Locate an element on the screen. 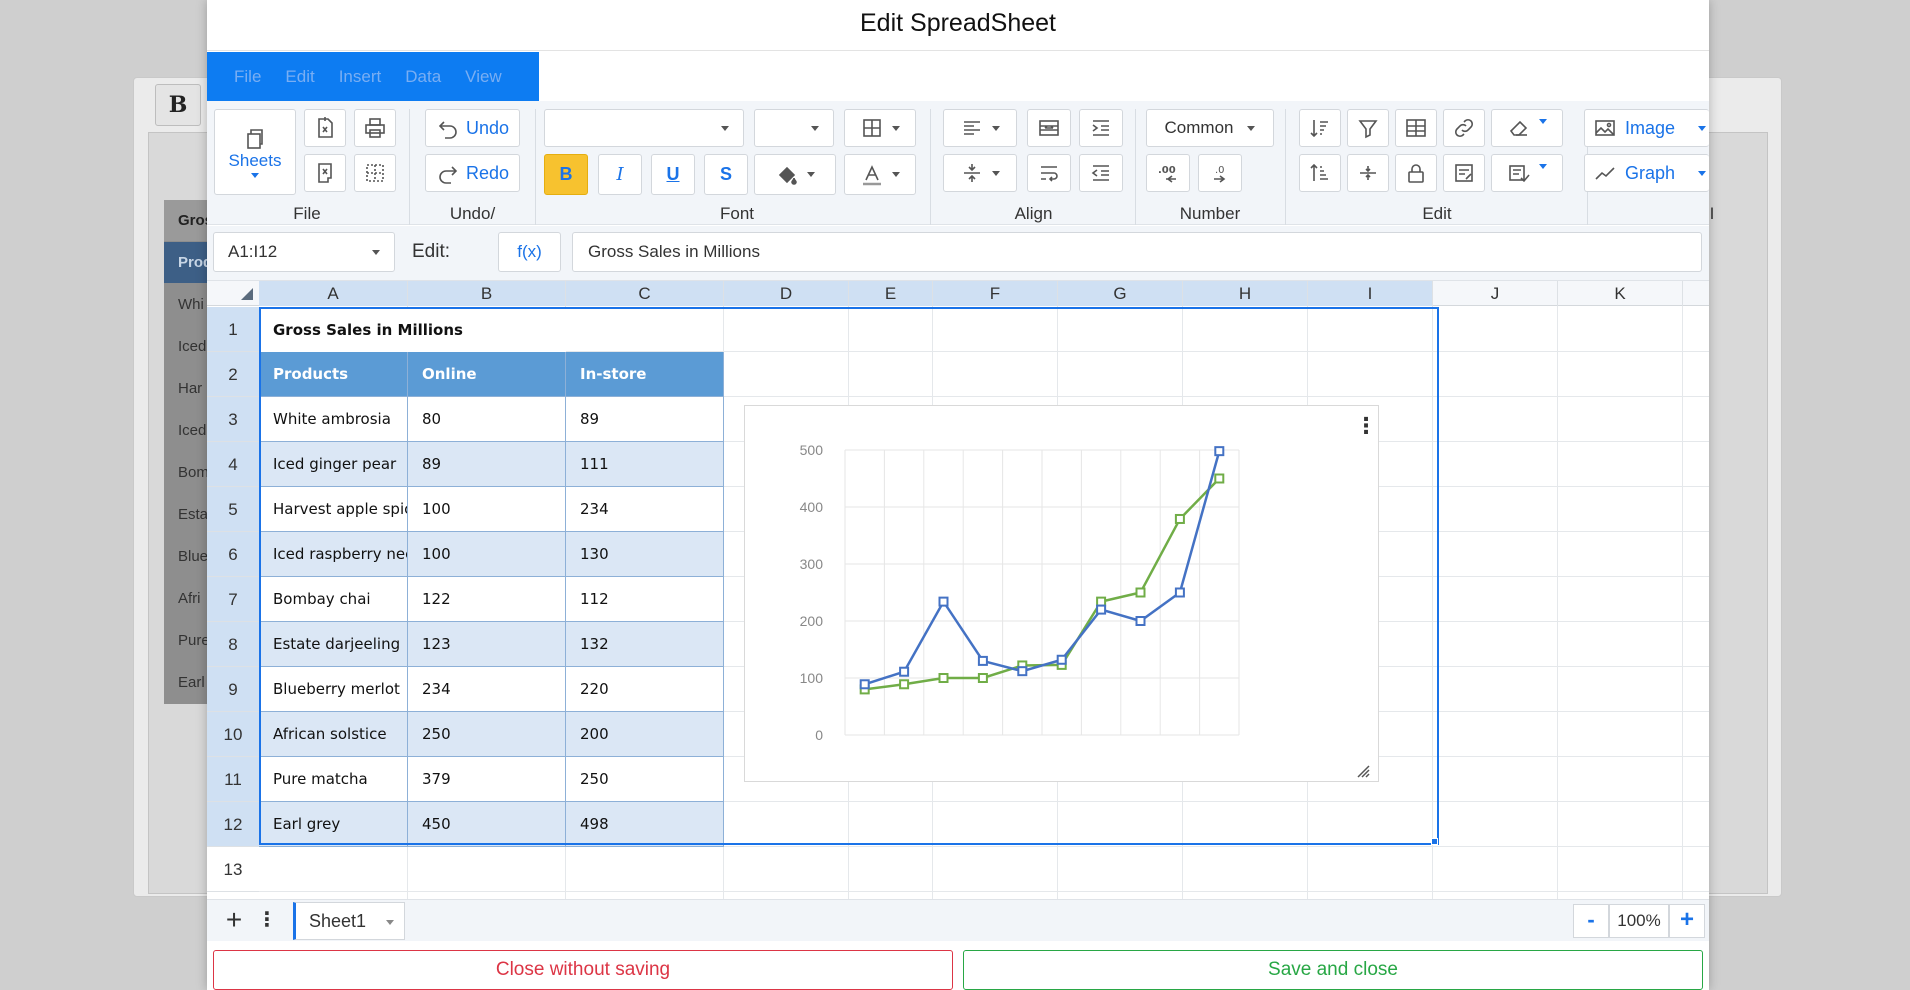 This screenshot has width=1910, height=990. number-format-select: Common is located at coordinates (1210, 128).